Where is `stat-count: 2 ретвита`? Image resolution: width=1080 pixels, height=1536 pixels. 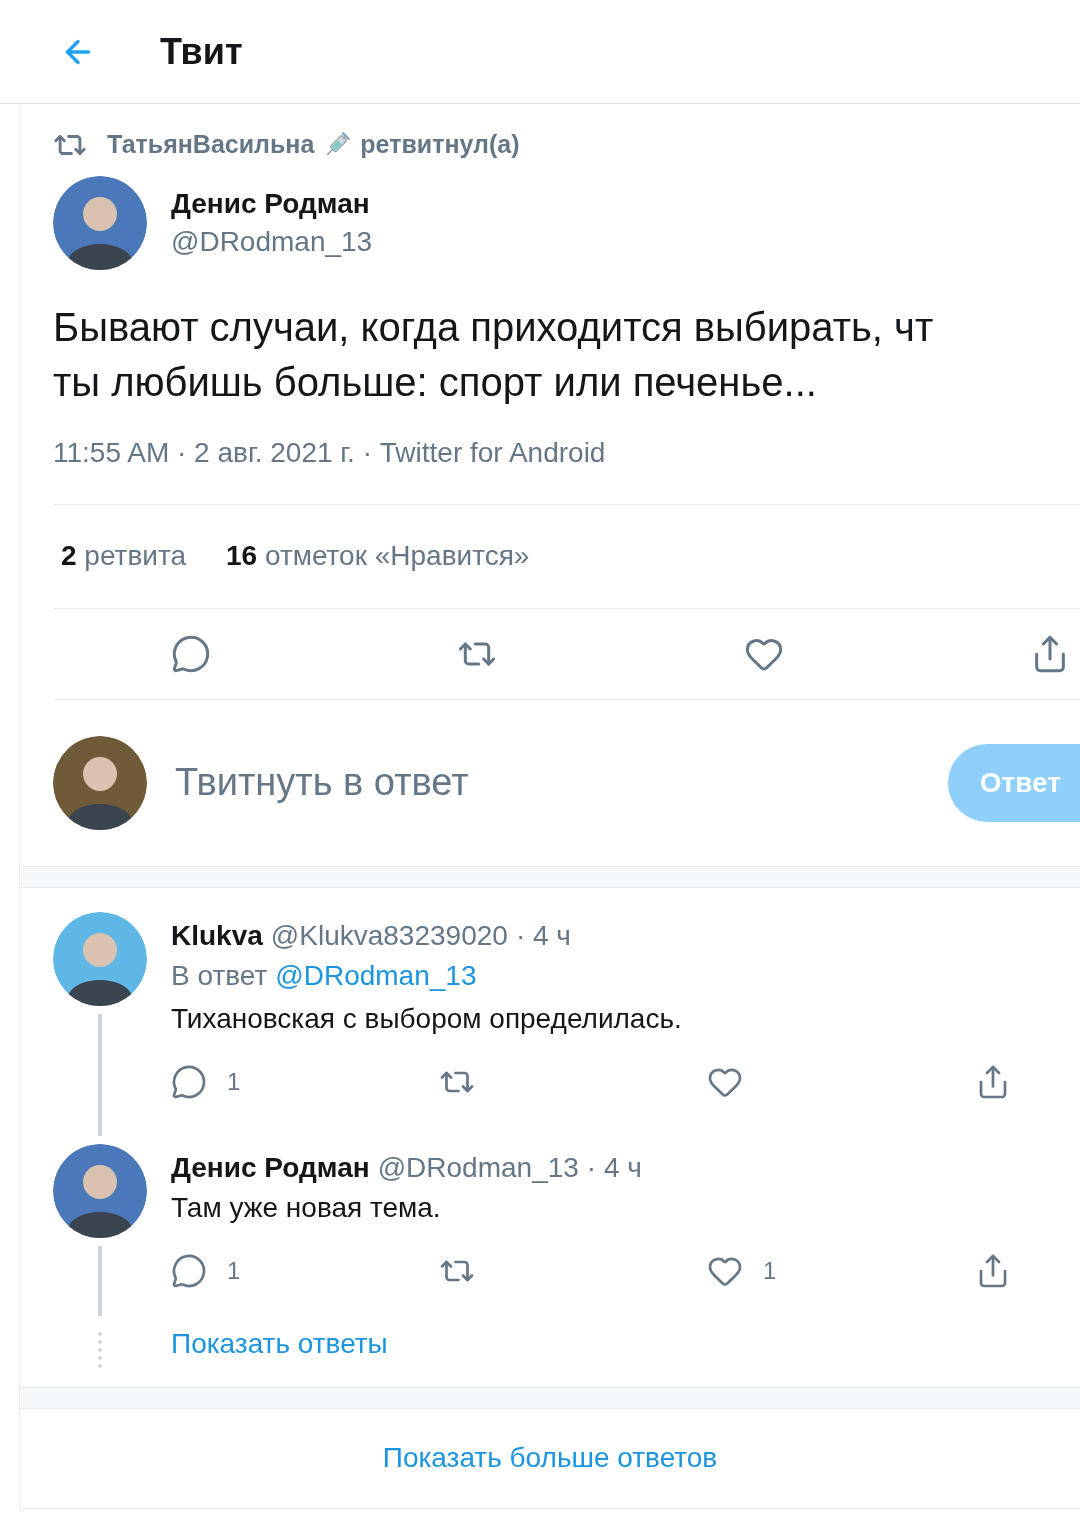
stat-count: 2 ретвита is located at coordinates (123, 556).